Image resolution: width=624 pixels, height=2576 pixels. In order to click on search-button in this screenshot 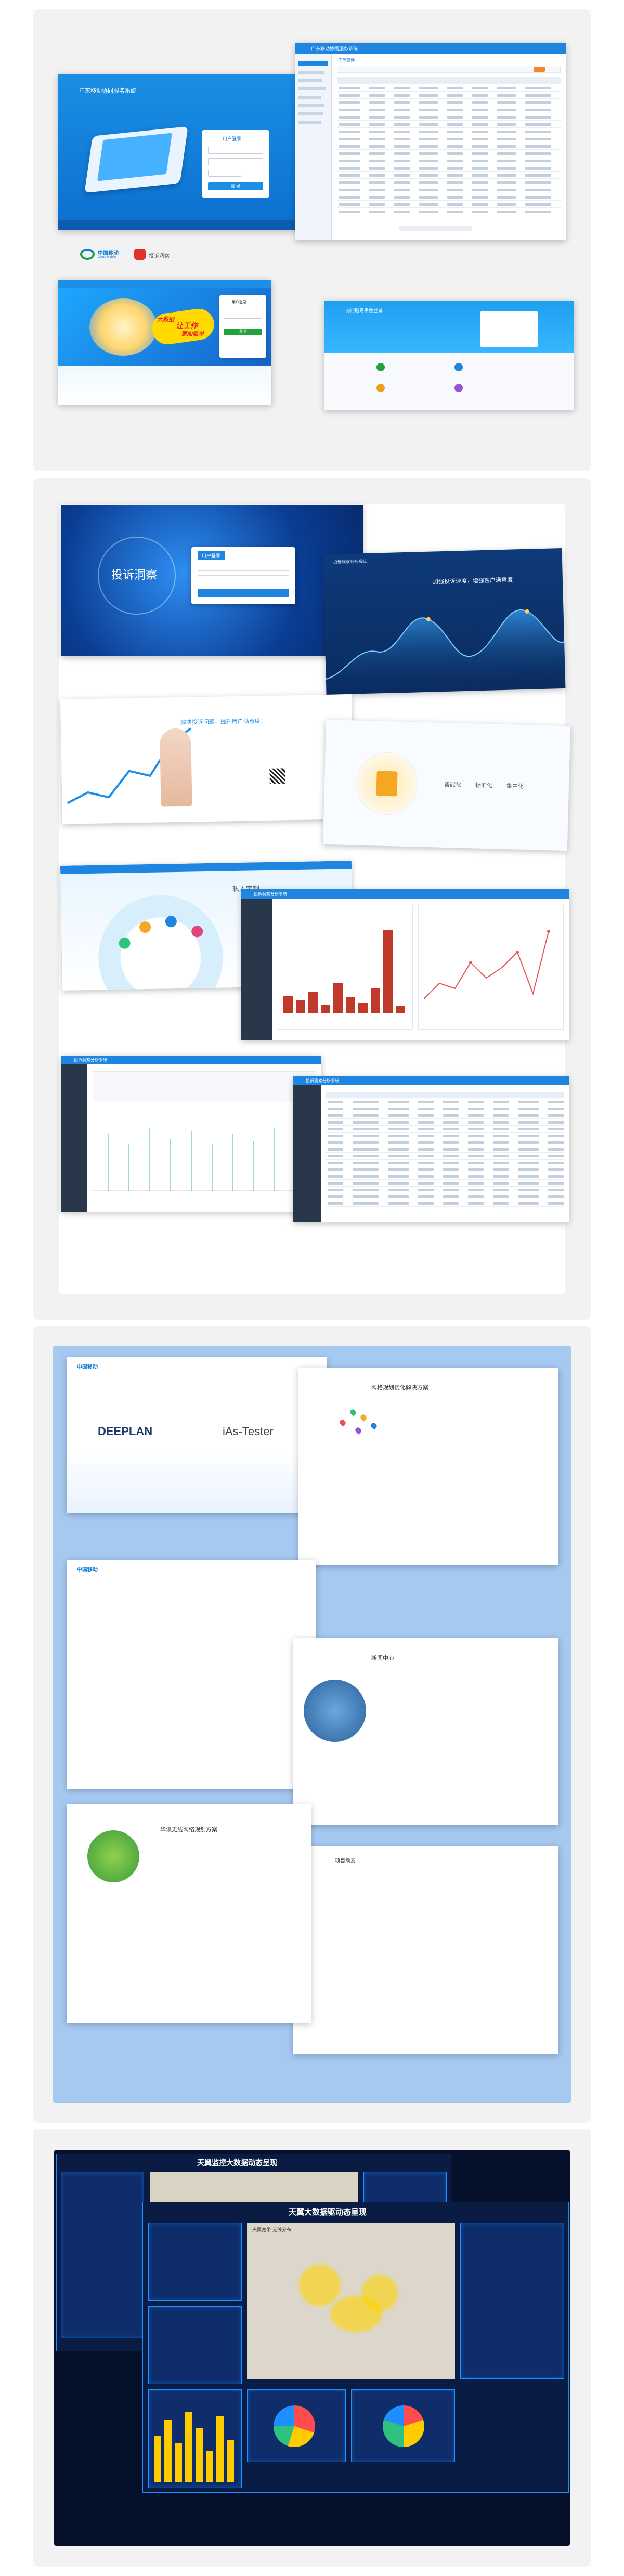, I will do `click(539, 69)`.